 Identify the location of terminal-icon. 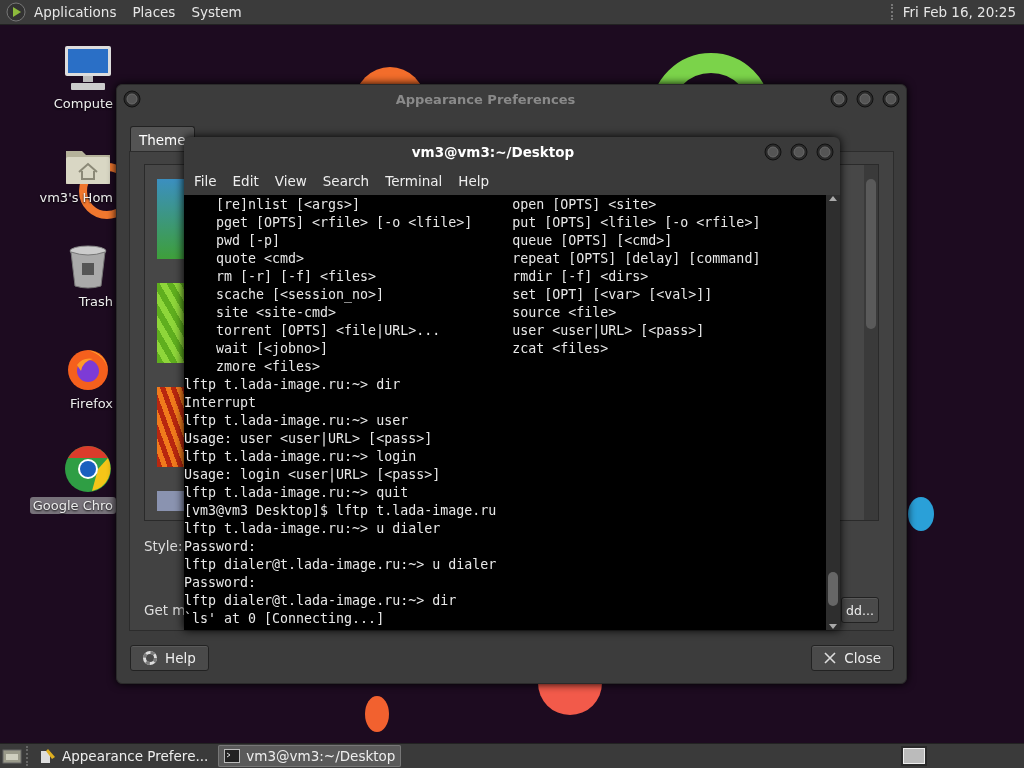
(232, 756).